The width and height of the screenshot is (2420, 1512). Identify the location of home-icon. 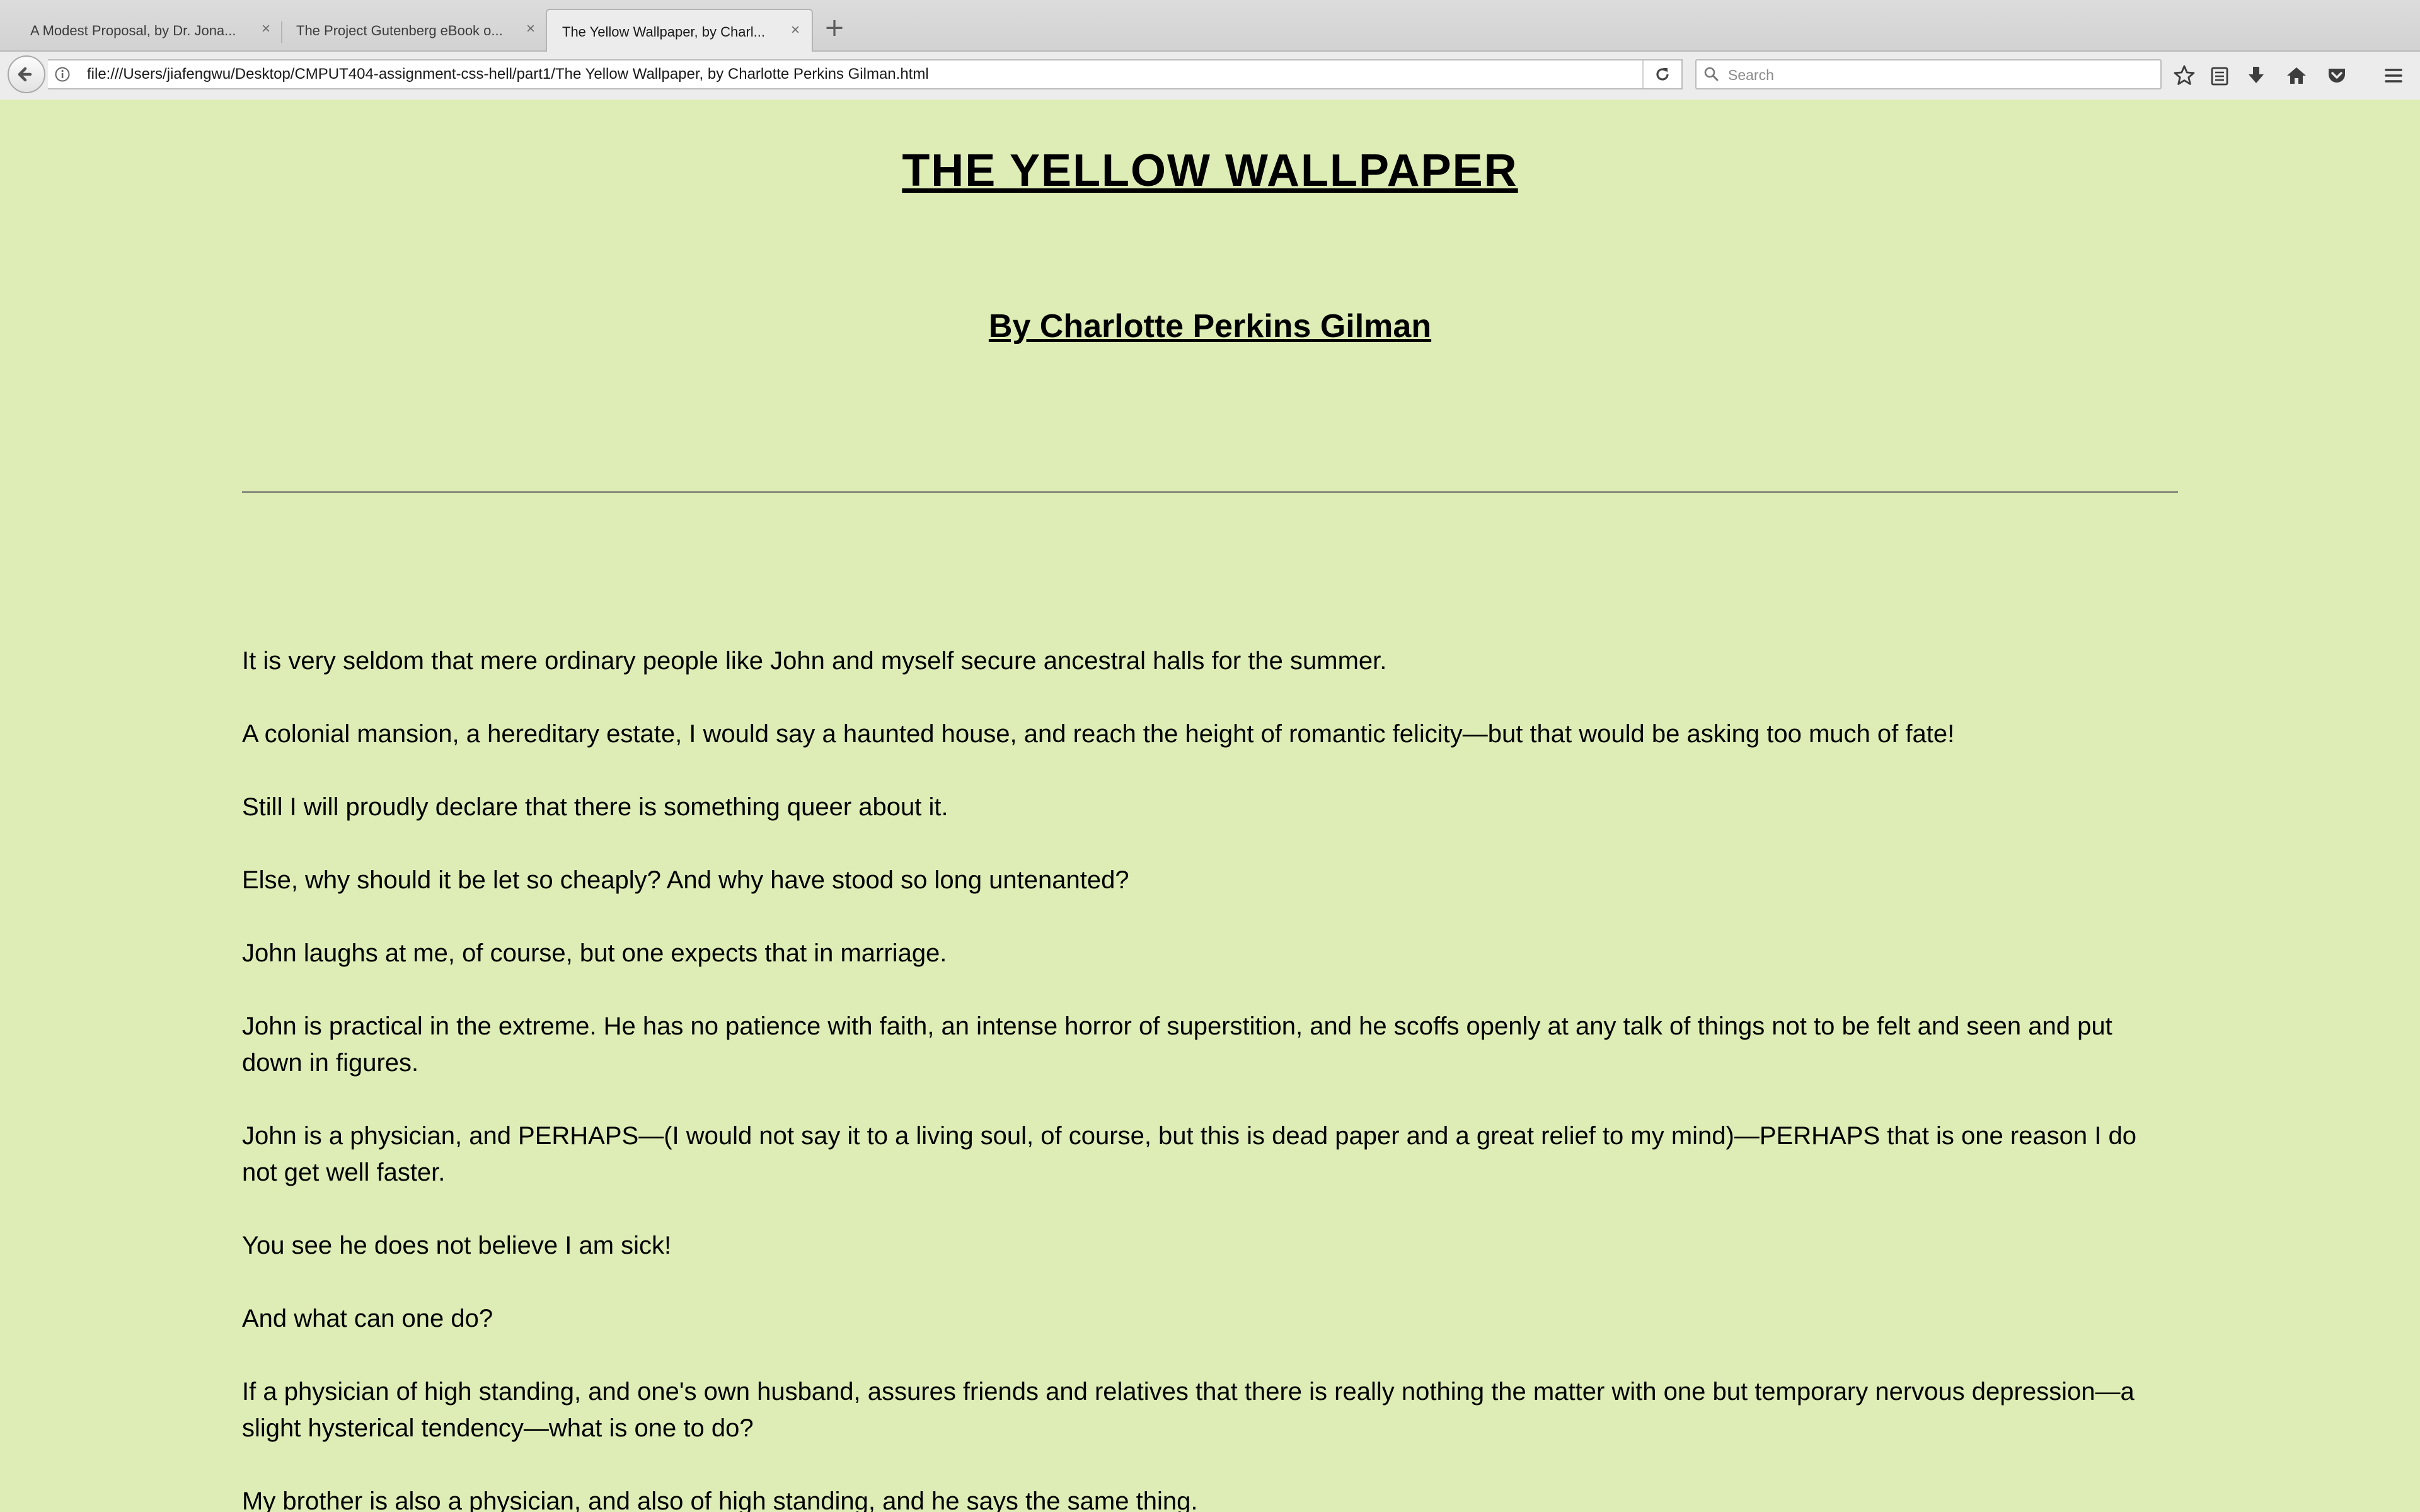
(2297, 75).